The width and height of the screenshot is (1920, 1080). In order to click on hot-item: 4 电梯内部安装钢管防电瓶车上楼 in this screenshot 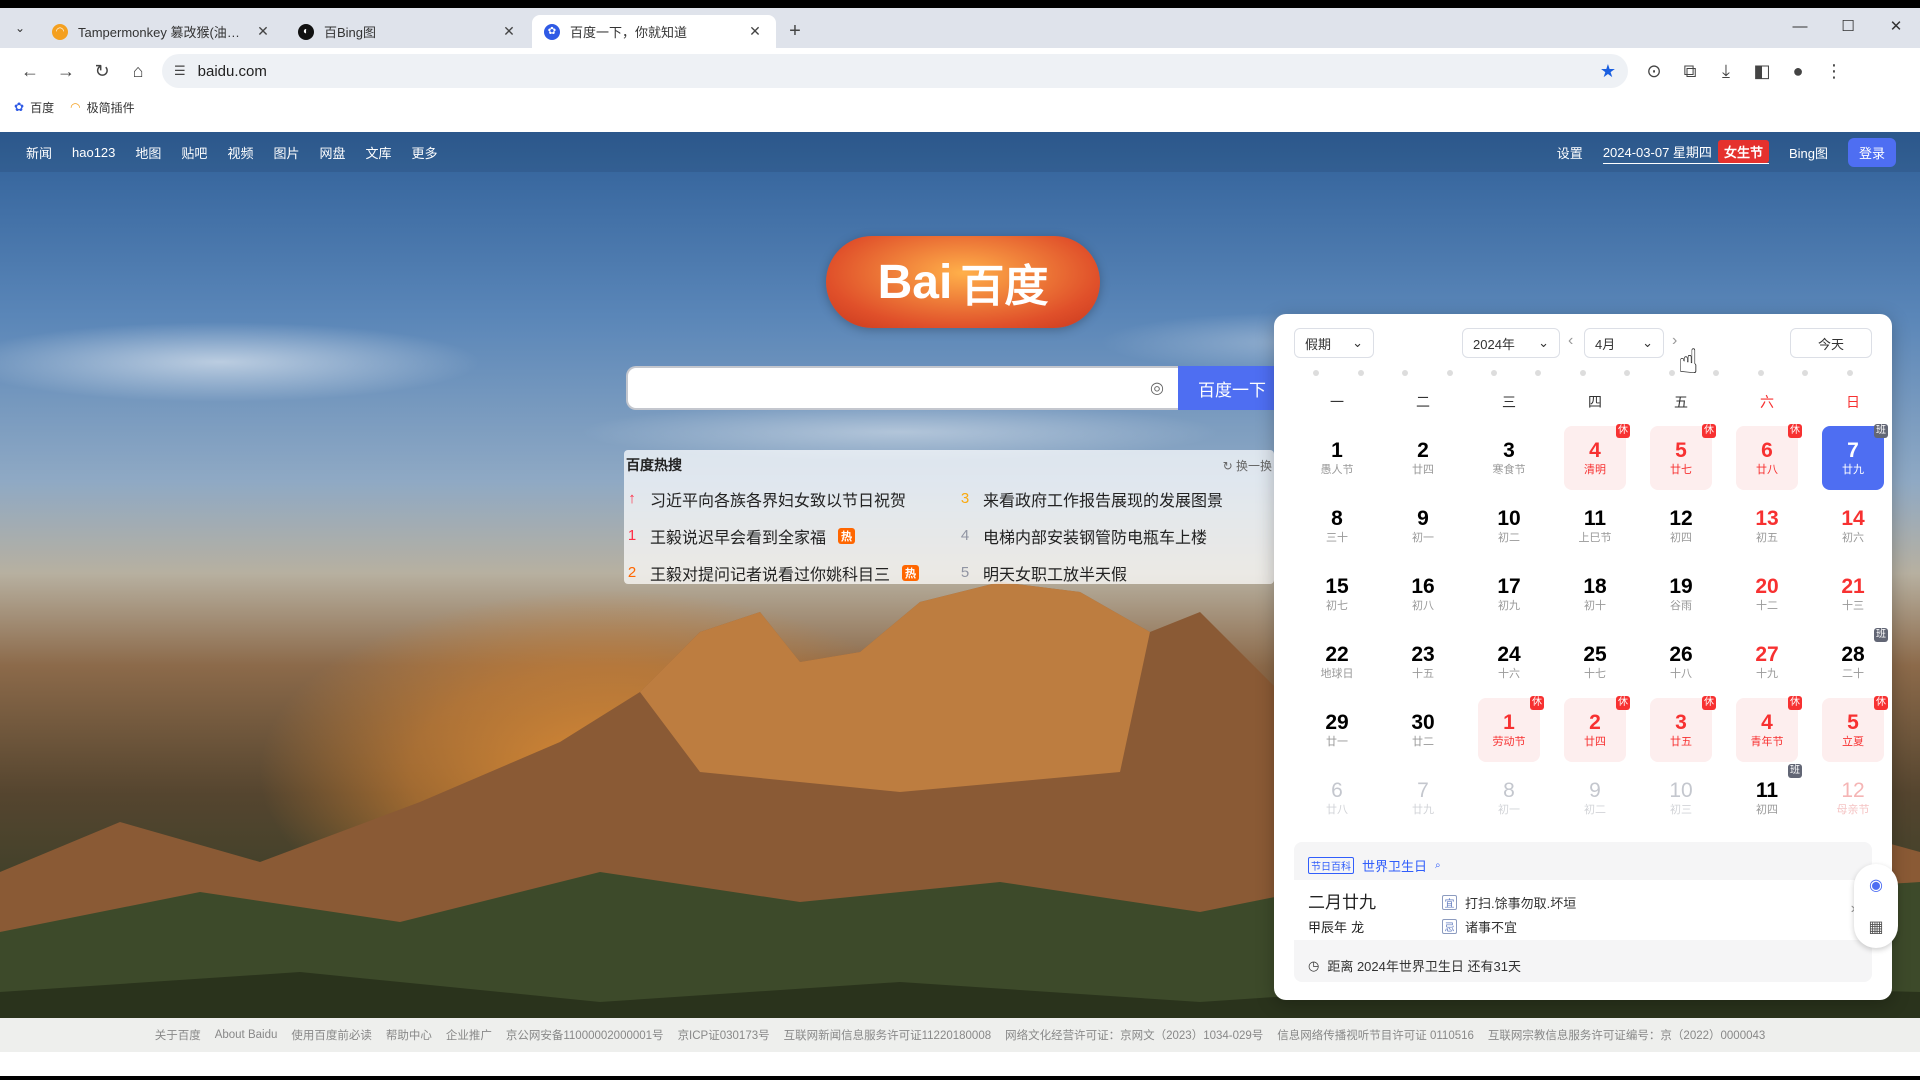, I will do `click(1115, 535)`.